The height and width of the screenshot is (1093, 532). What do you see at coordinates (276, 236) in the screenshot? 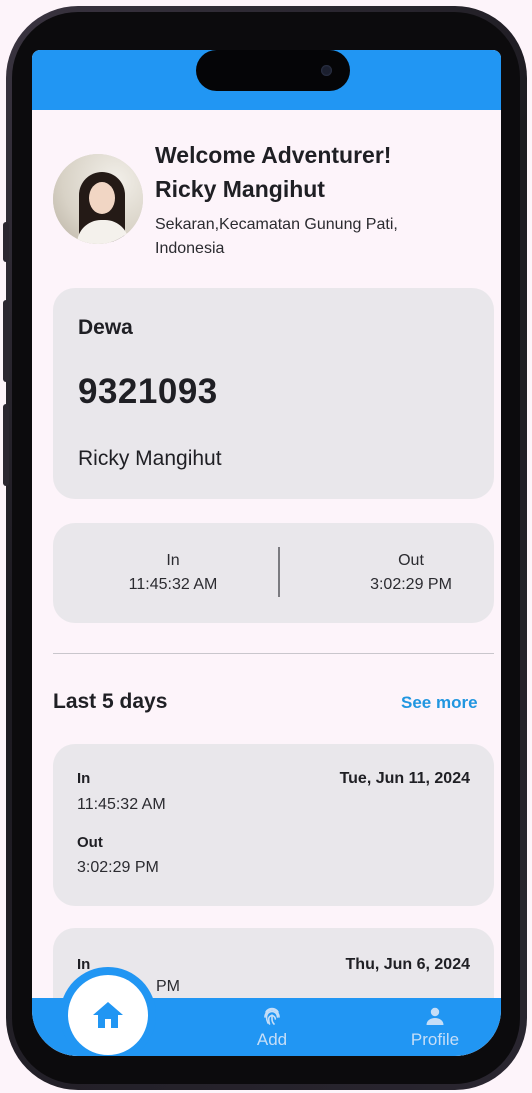
I see `user-location: Sekaran,Kecamatan Gunung Pati, Indonesia` at bounding box center [276, 236].